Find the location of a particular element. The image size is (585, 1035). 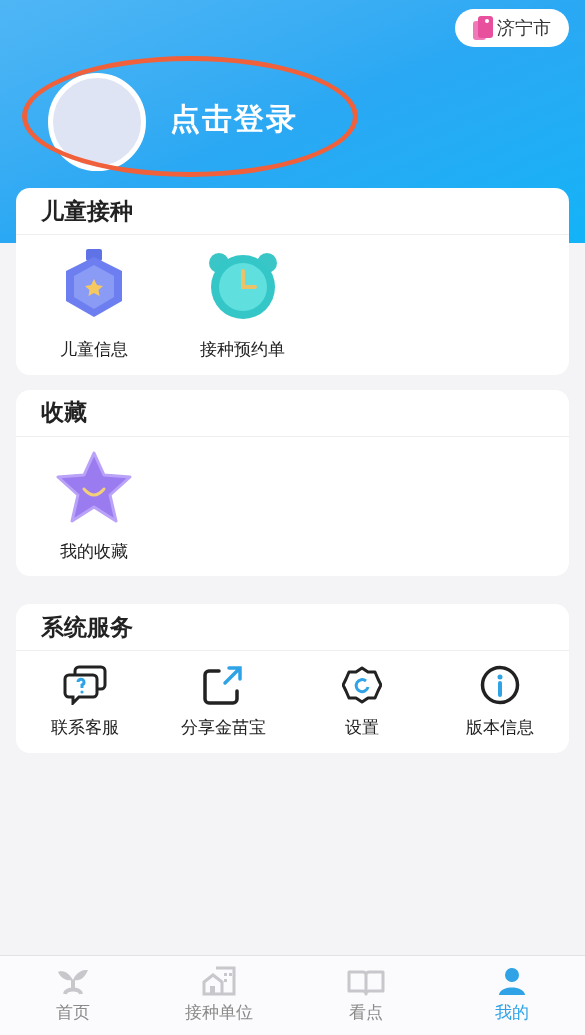

menu-item: 我的收藏 is located at coordinates (94, 505).